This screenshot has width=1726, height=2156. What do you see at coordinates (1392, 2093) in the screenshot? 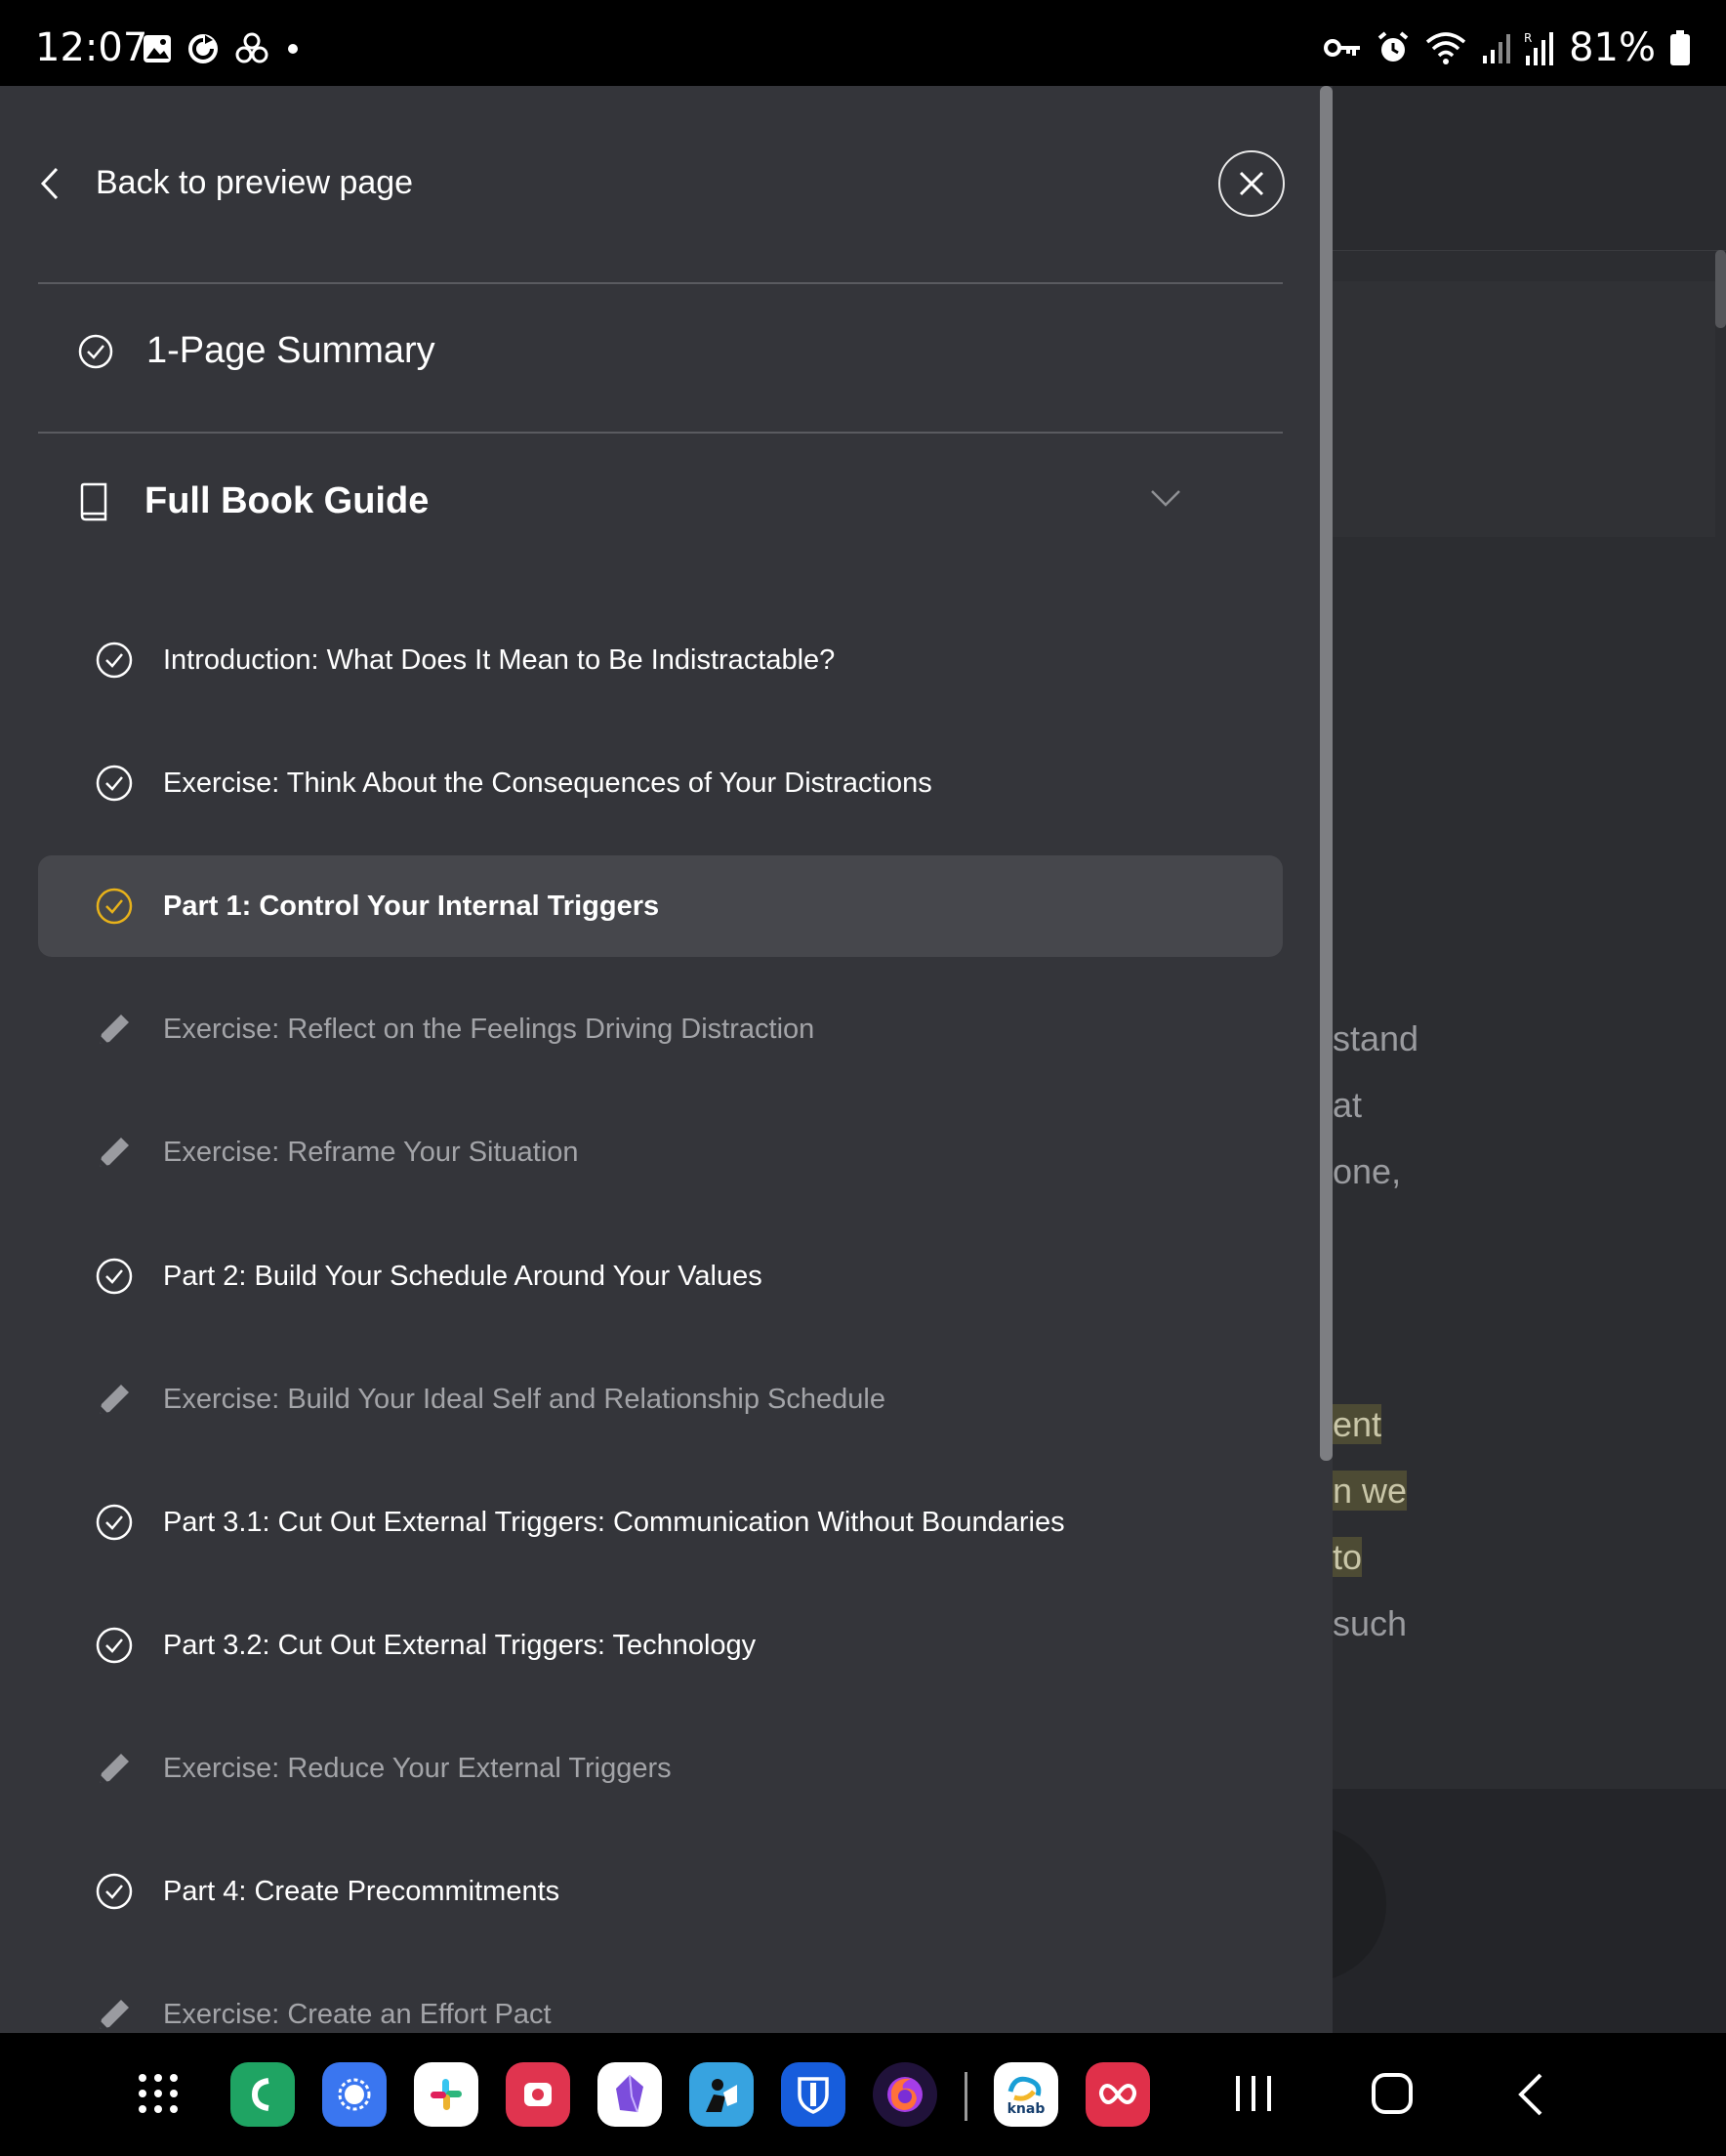
I see `home-button` at bounding box center [1392, 2093].